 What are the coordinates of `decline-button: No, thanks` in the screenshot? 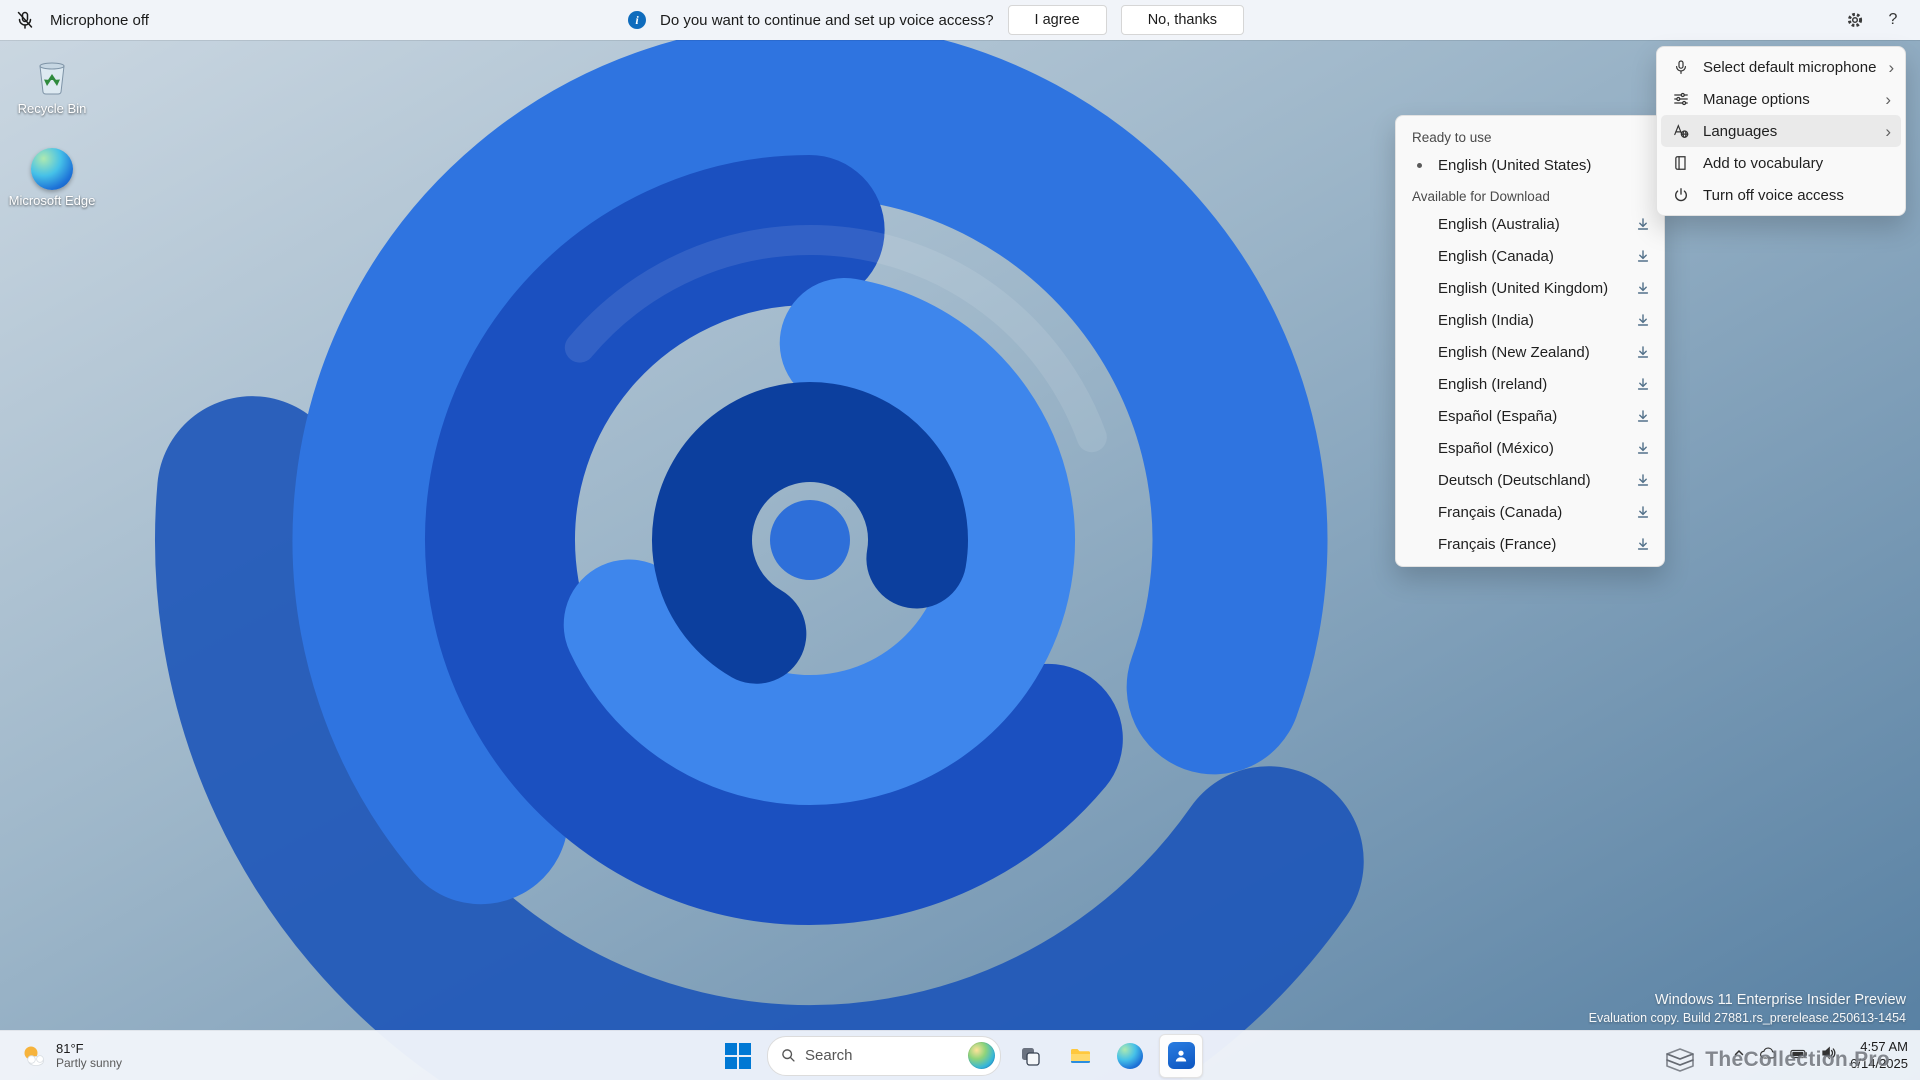 It's located at (1182, 20).